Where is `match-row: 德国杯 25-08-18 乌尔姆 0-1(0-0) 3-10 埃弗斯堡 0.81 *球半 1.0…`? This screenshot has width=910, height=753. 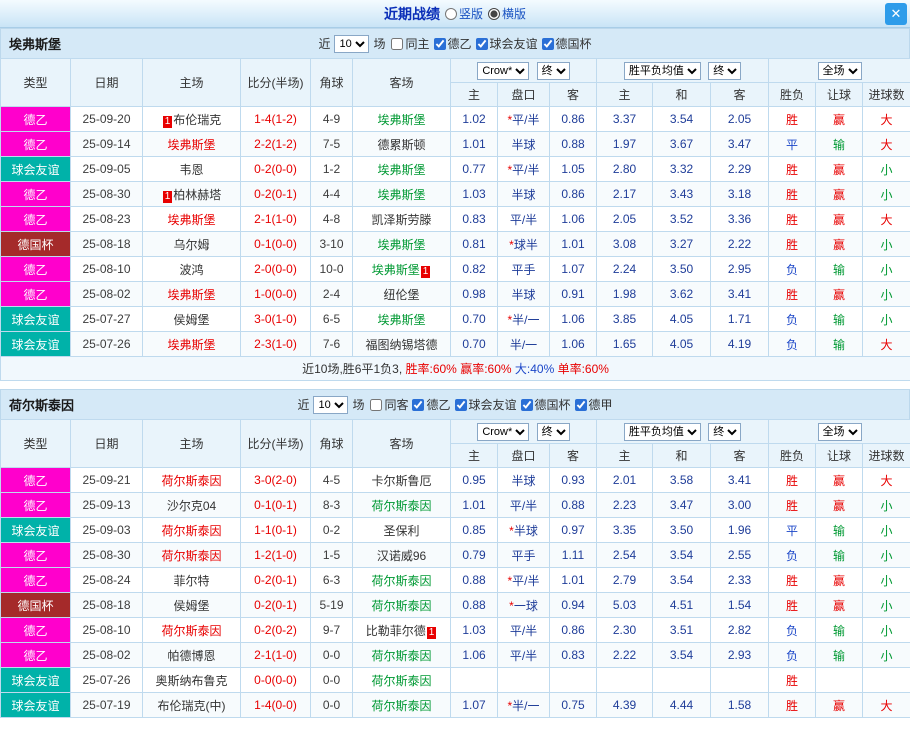 match-row: 德国杯 25-08-18 乌尔姆 0-1(0-0) 3-10 埃弗斯堡 0.81 *球半 1.0… is located at coordinates (455, 244).